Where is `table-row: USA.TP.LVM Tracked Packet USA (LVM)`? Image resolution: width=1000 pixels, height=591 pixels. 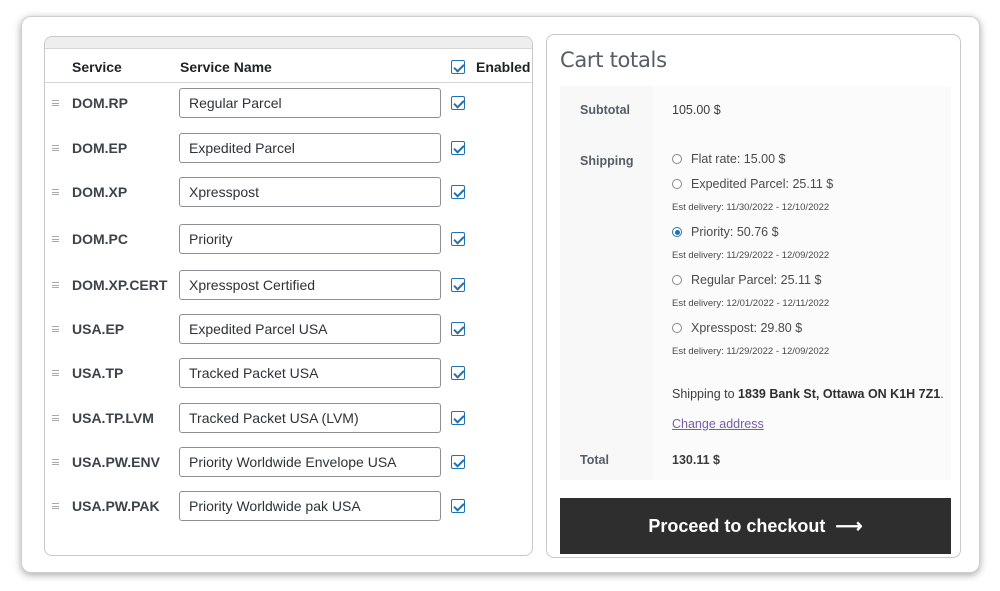 table-row: USA.TP.LVM Tracked Packet USA (LVM) is located at coordinates (288, 420).